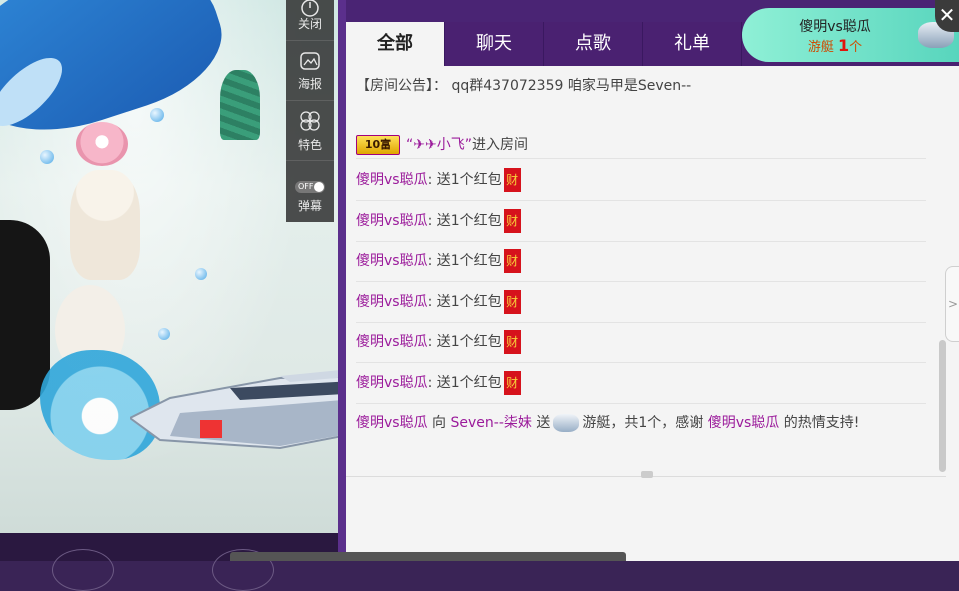 This screenshot has height=591, width=959. Describe the element at coordinates (643, 423) in the screenshot. I see `gift-description: 游艇，共1个，感谢` at that location.